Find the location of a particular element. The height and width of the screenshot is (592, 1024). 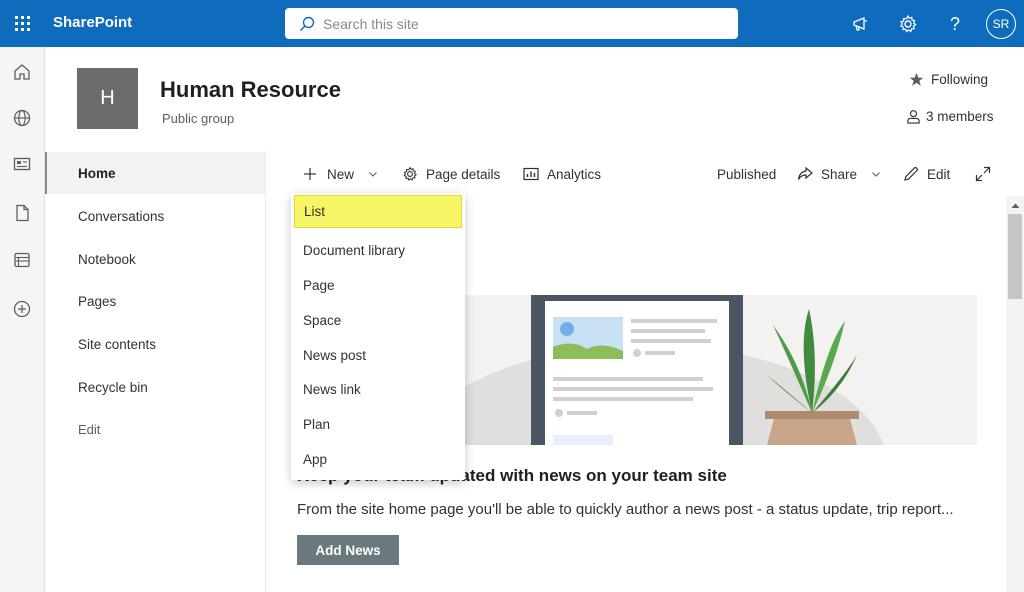

search-icon is located at coordinates (307, 23).